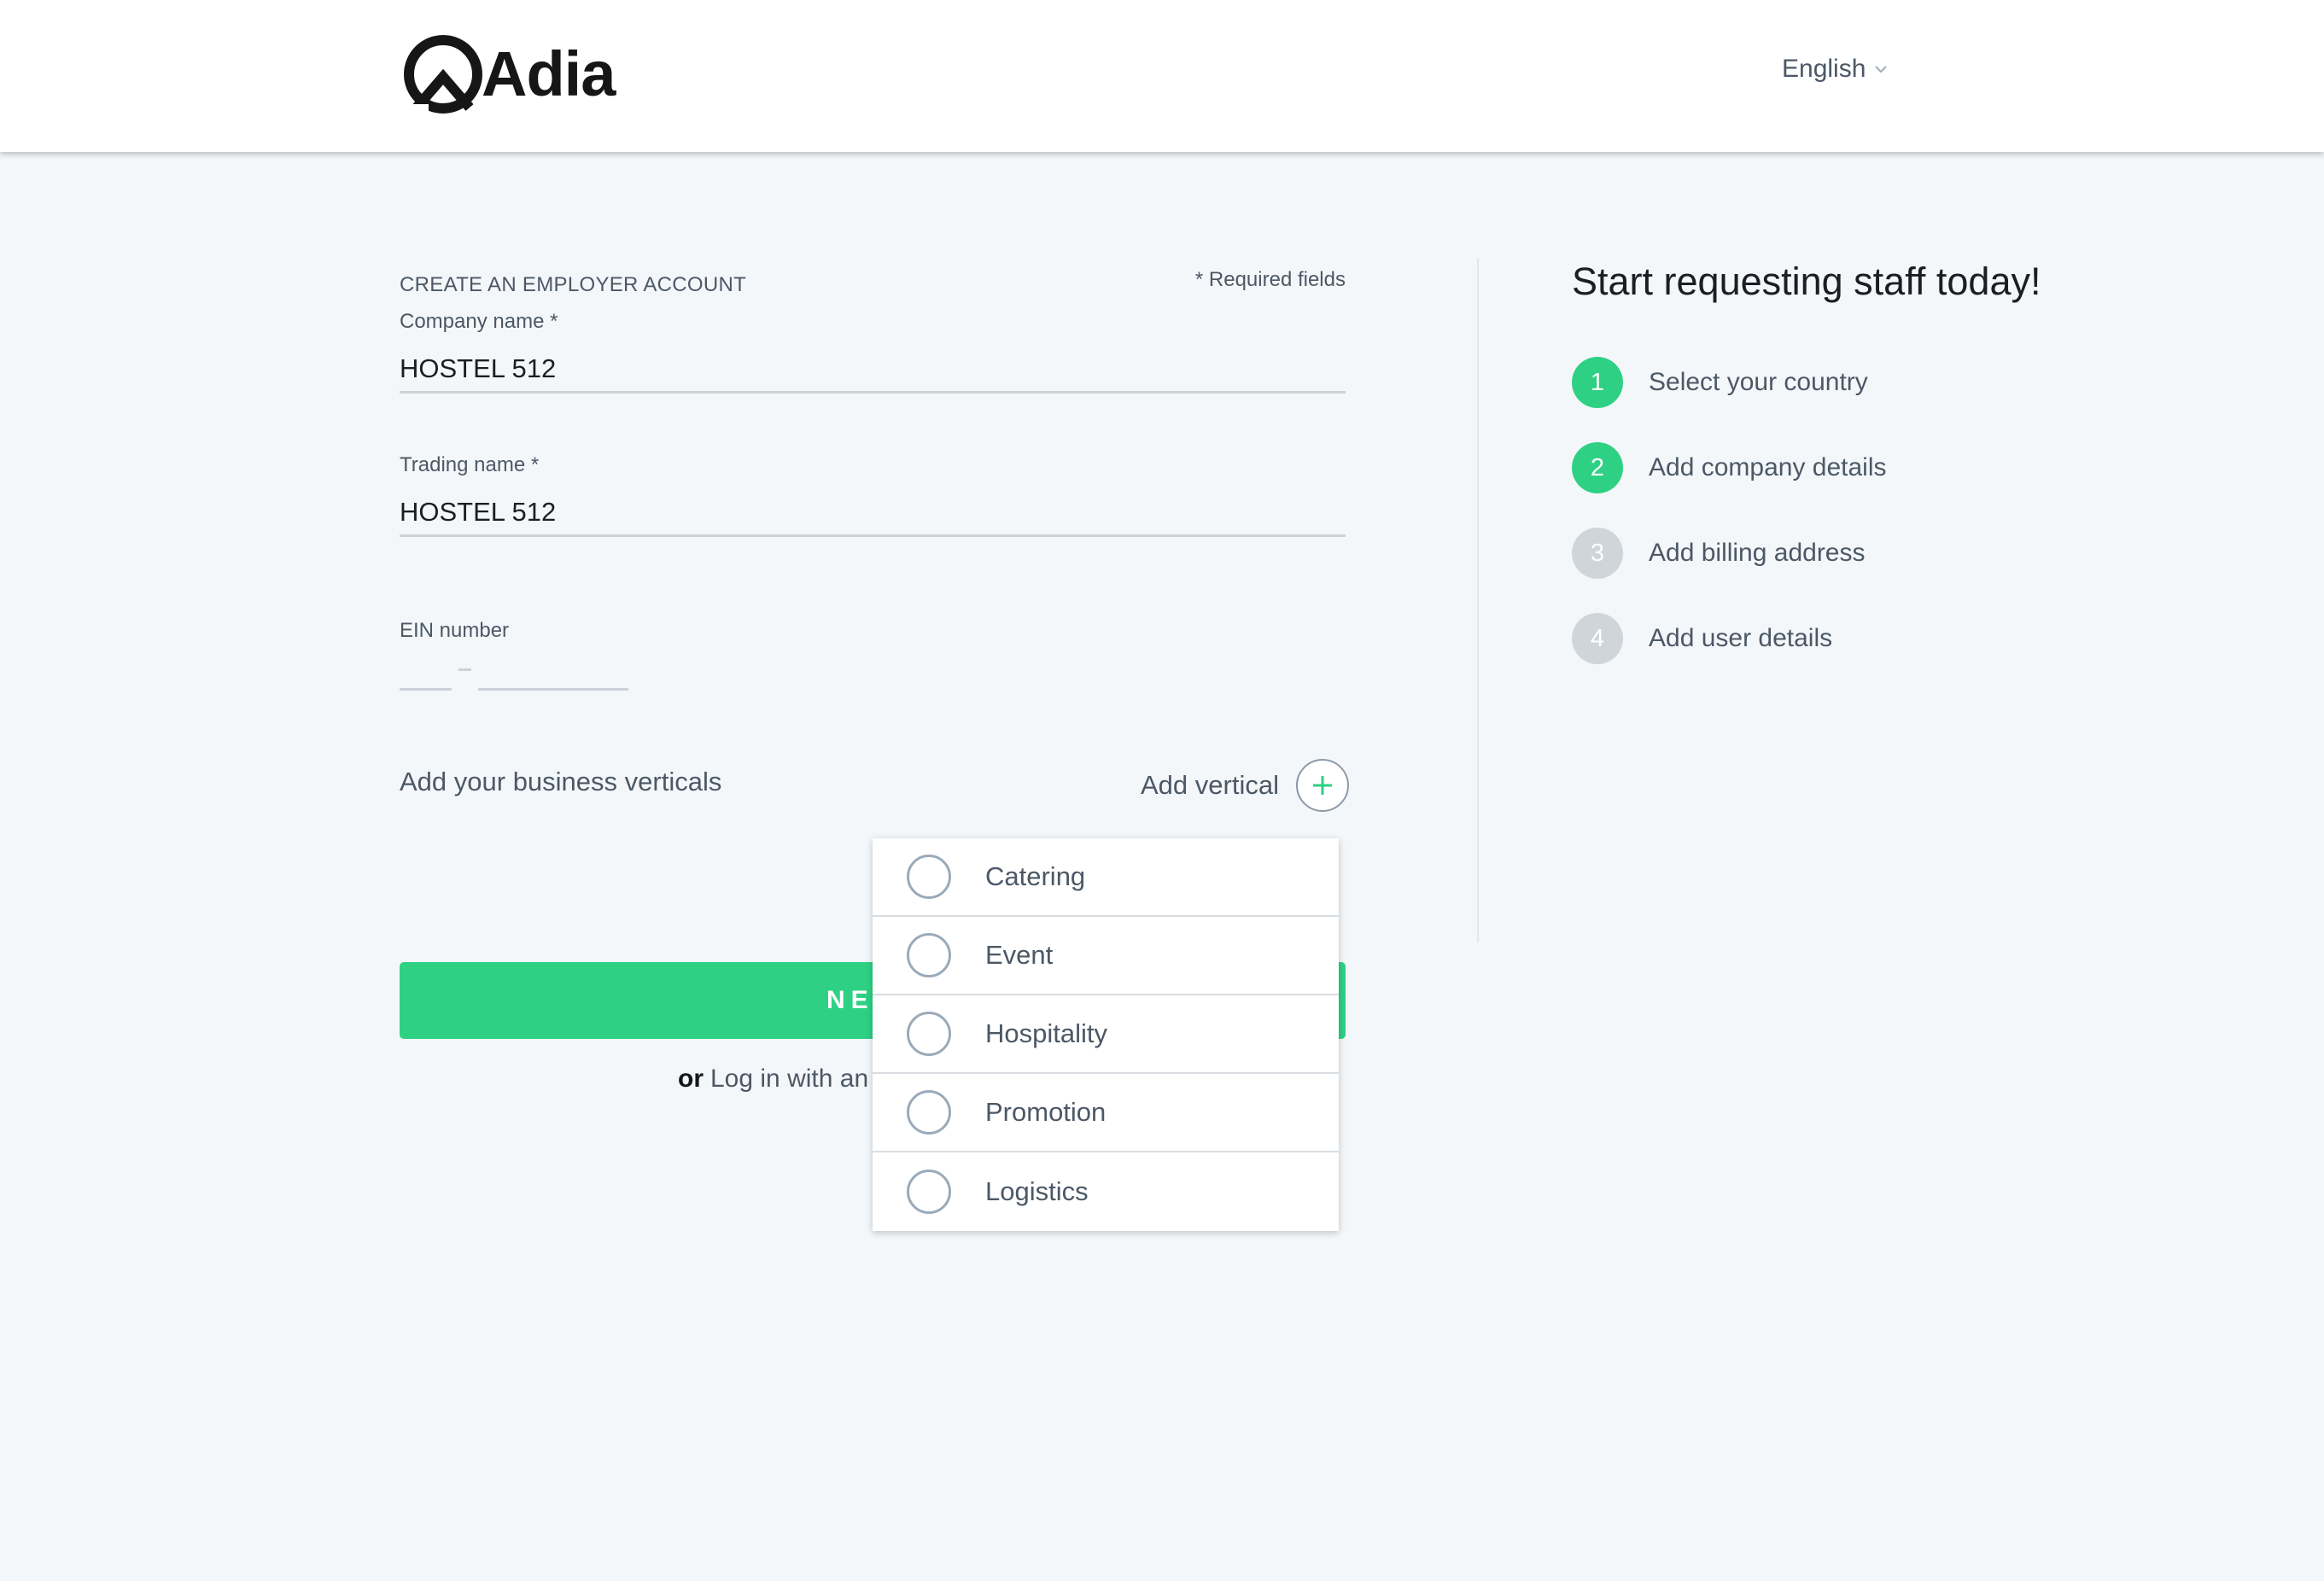  What do you see at coordinates (1882, 69) in the screenshot?
I see `chevron-down-icon` at bounding box center [1882, 69].